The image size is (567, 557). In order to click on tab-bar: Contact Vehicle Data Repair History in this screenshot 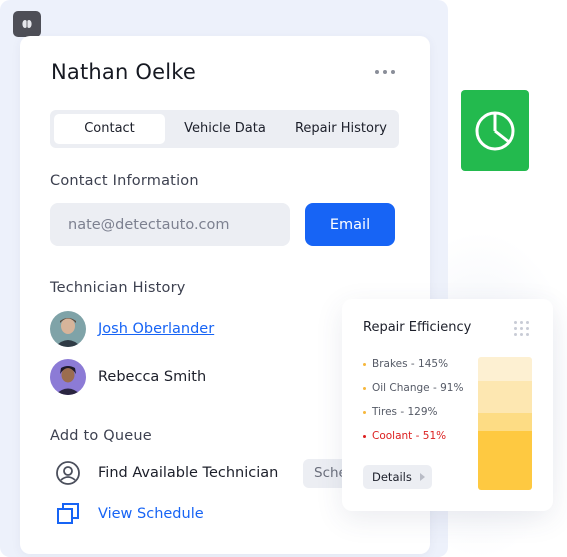, I will do `click(224, 129)`.